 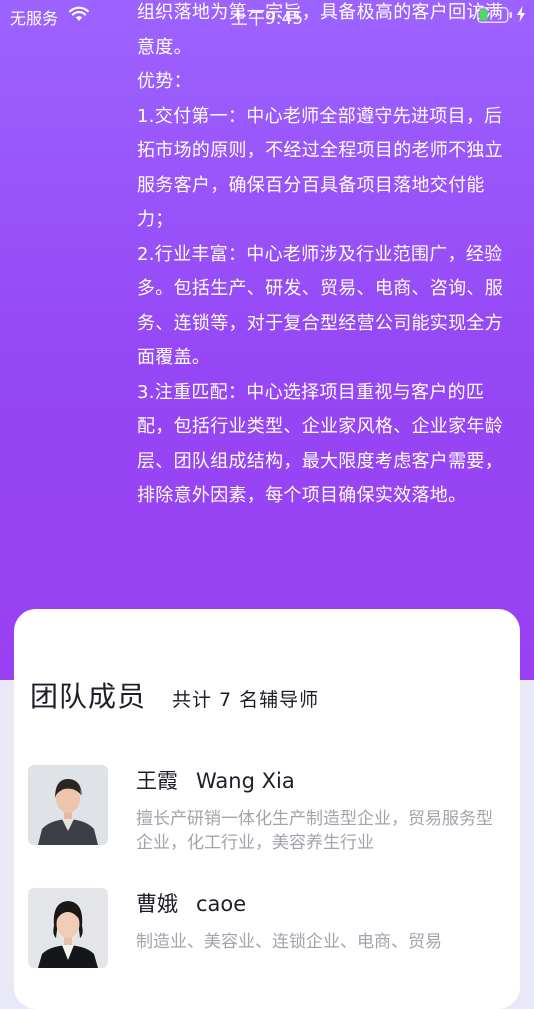 What do you see at coordinates (221, 904) in the screenshot?
I see `member-name-en: caoe` at bounding box center [221, 904].